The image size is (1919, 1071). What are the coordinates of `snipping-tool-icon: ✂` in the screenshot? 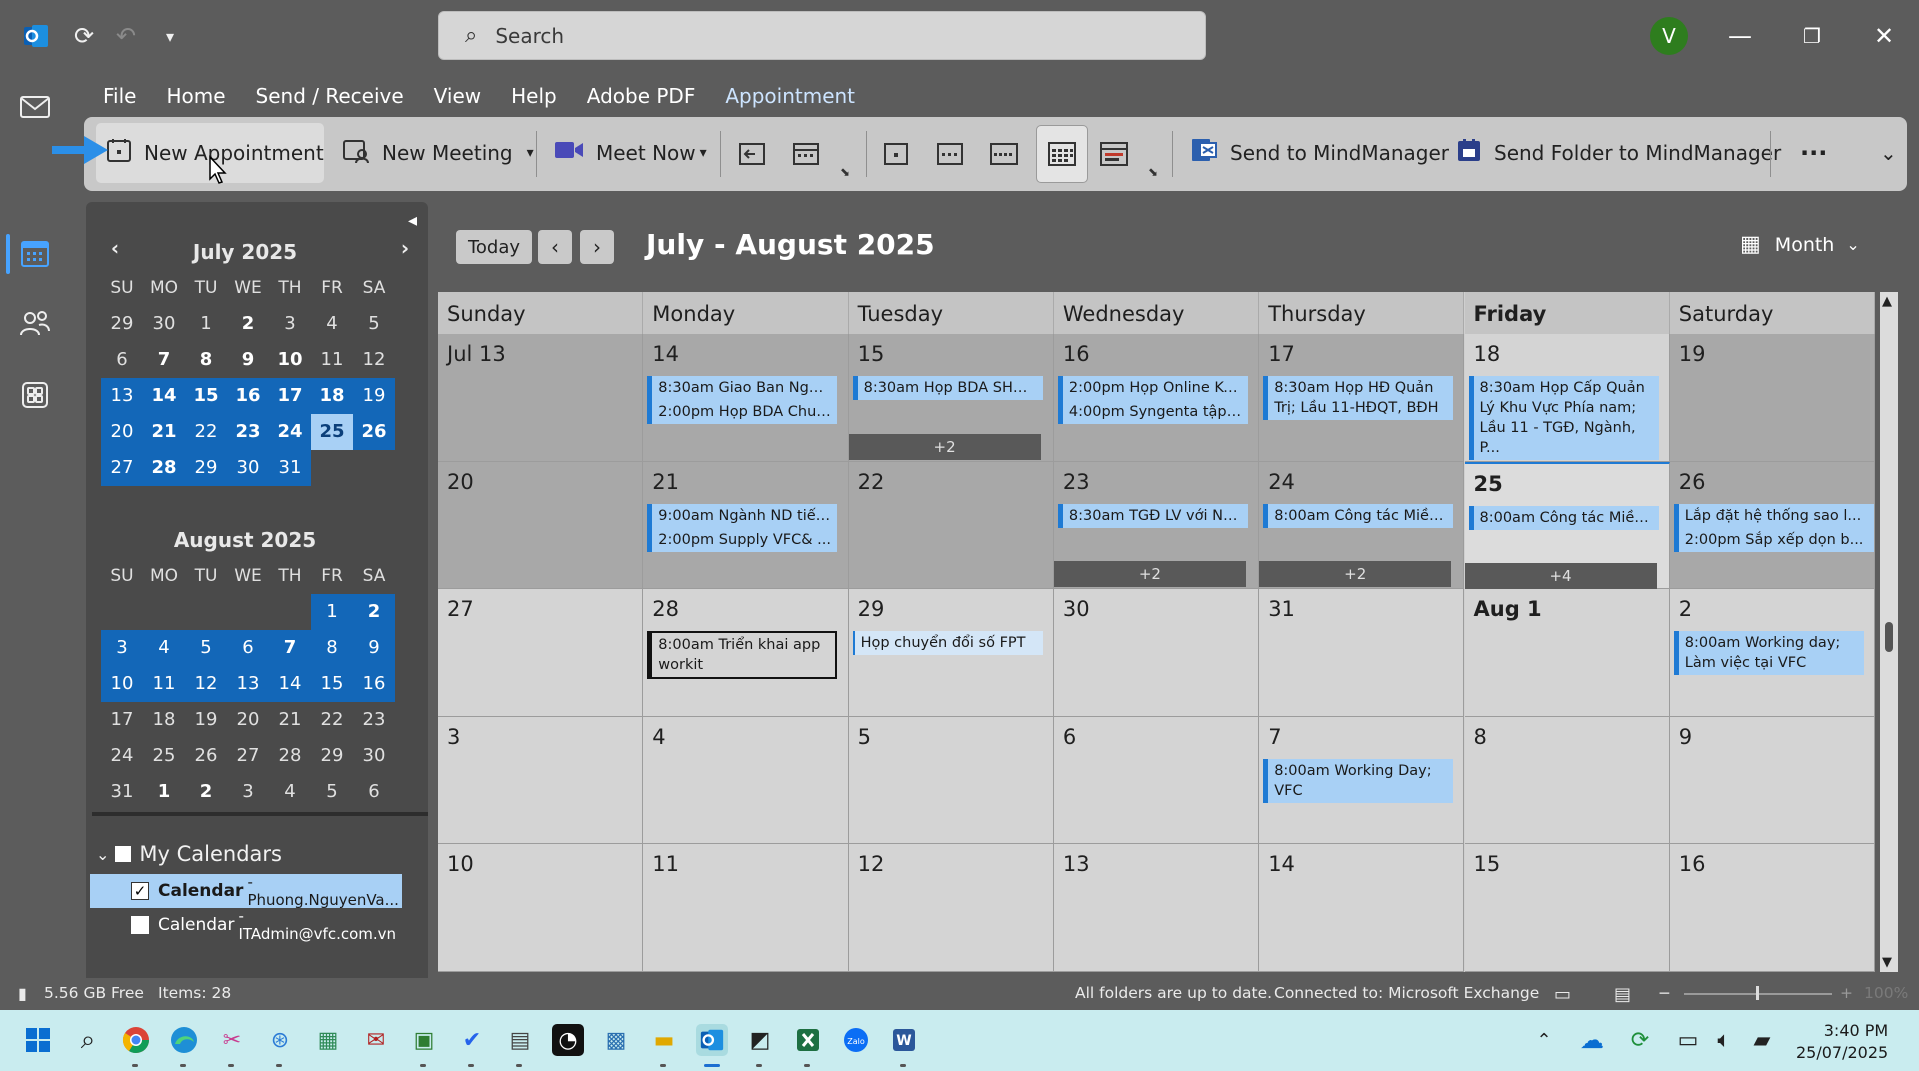 It's located at (232, 1040).